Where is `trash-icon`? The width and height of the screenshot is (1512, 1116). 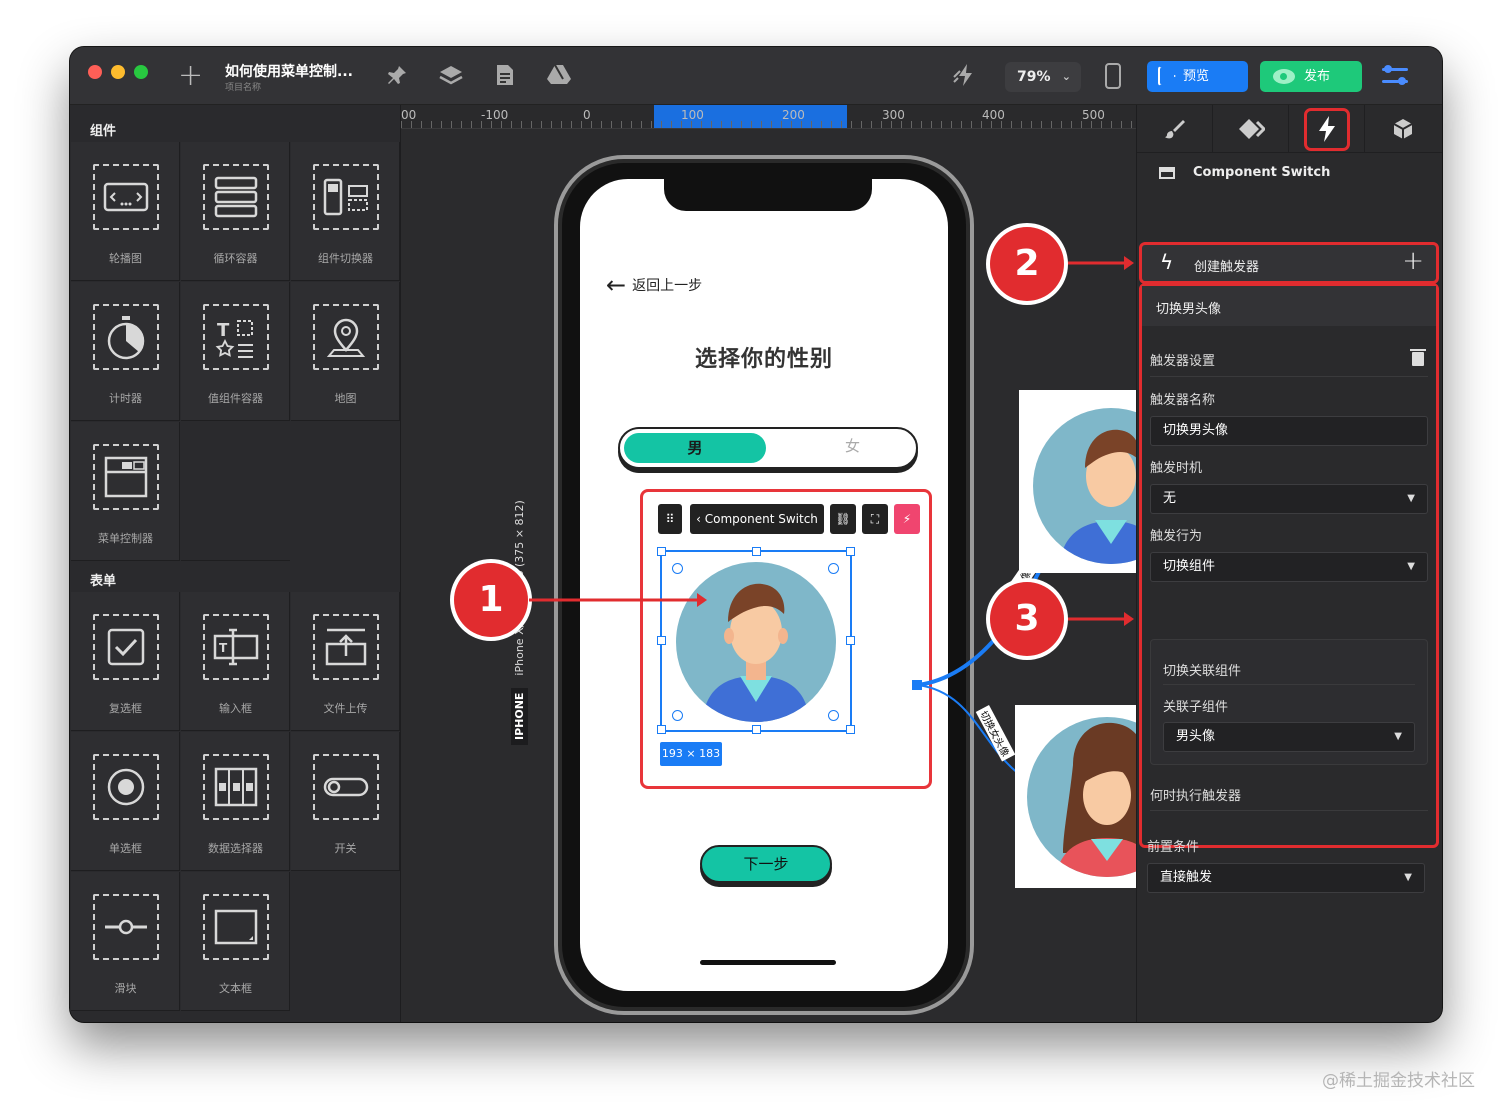
trash-icon is located at coordinates (1418, 357).